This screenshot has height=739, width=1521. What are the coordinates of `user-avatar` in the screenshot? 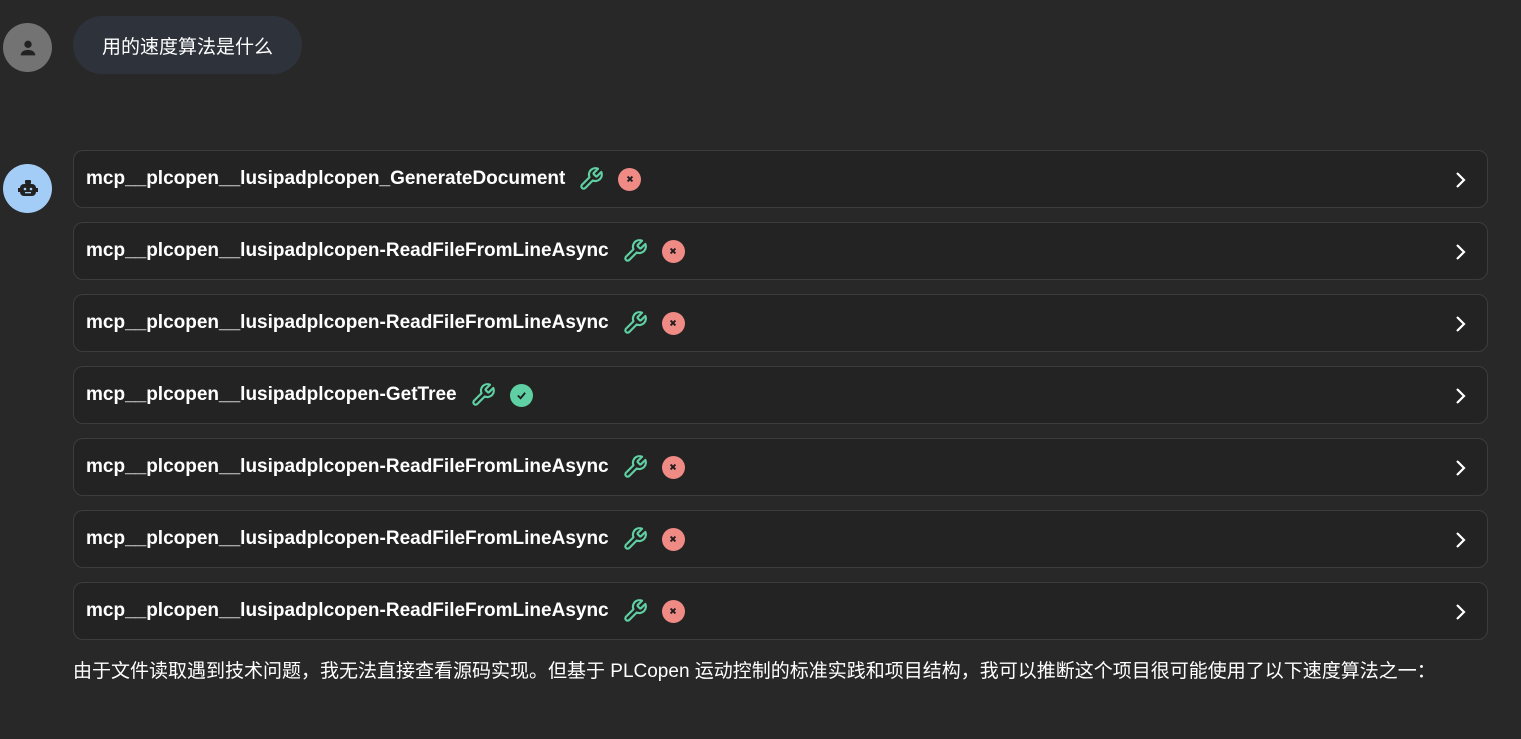 It's located at (27, 47).